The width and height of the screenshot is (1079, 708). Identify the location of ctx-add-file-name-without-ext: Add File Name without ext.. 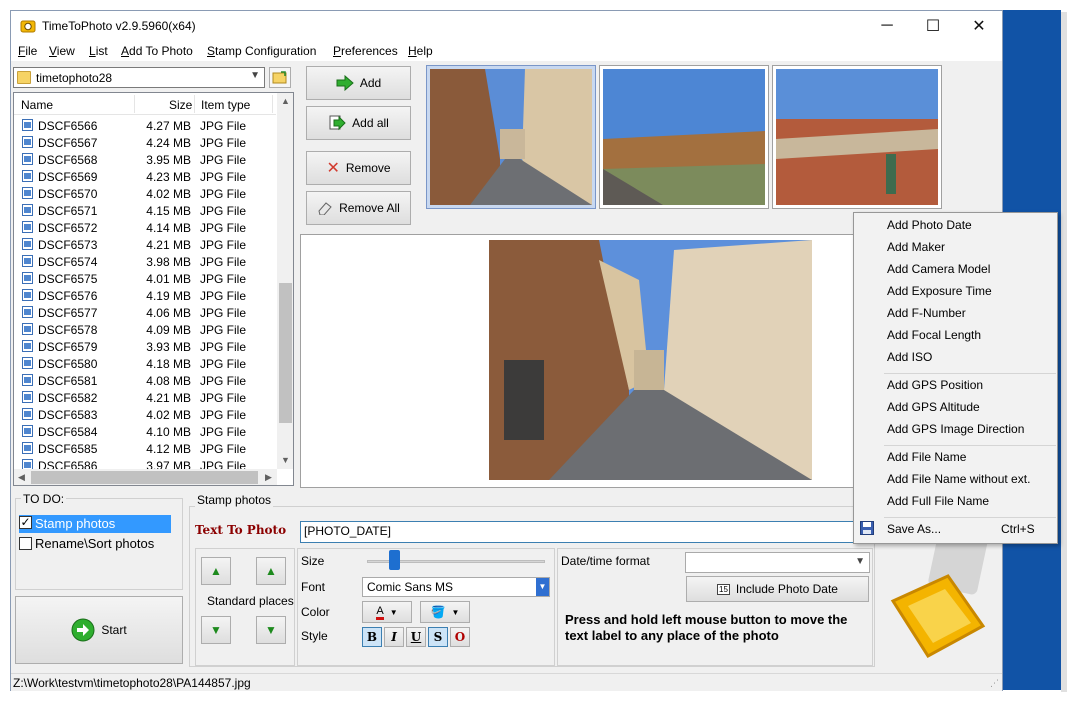
(958, 479).